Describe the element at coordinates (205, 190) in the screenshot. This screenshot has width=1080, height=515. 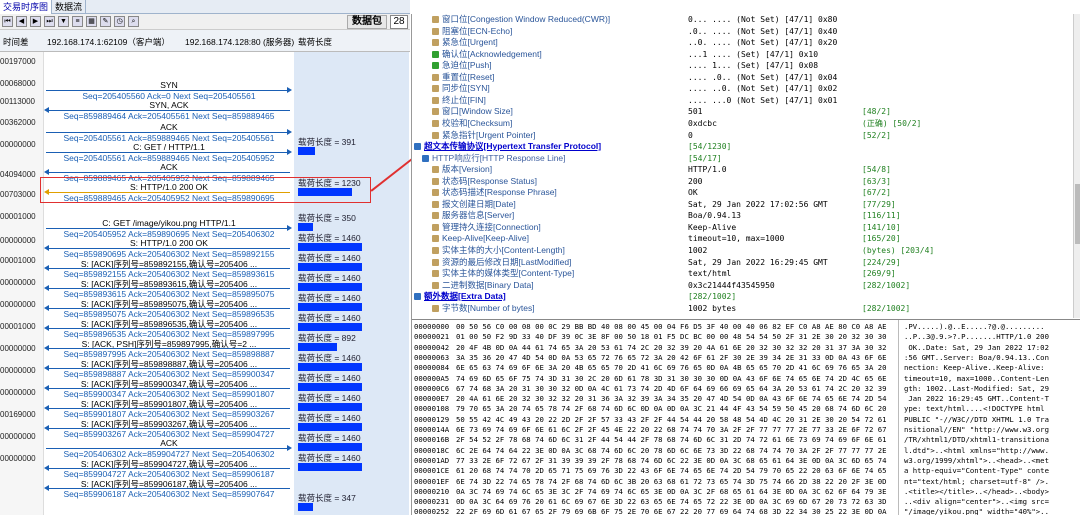
I see `selection-highlight-box` at that location.